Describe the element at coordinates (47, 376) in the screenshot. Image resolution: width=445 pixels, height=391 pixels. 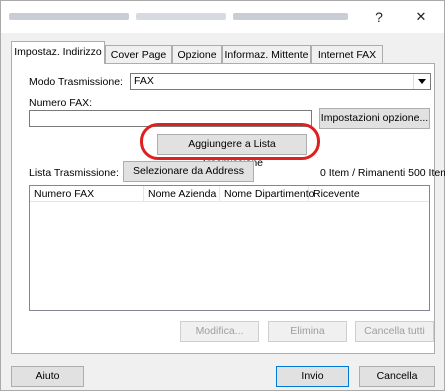
I see `help-button: Aiuto` at that location.